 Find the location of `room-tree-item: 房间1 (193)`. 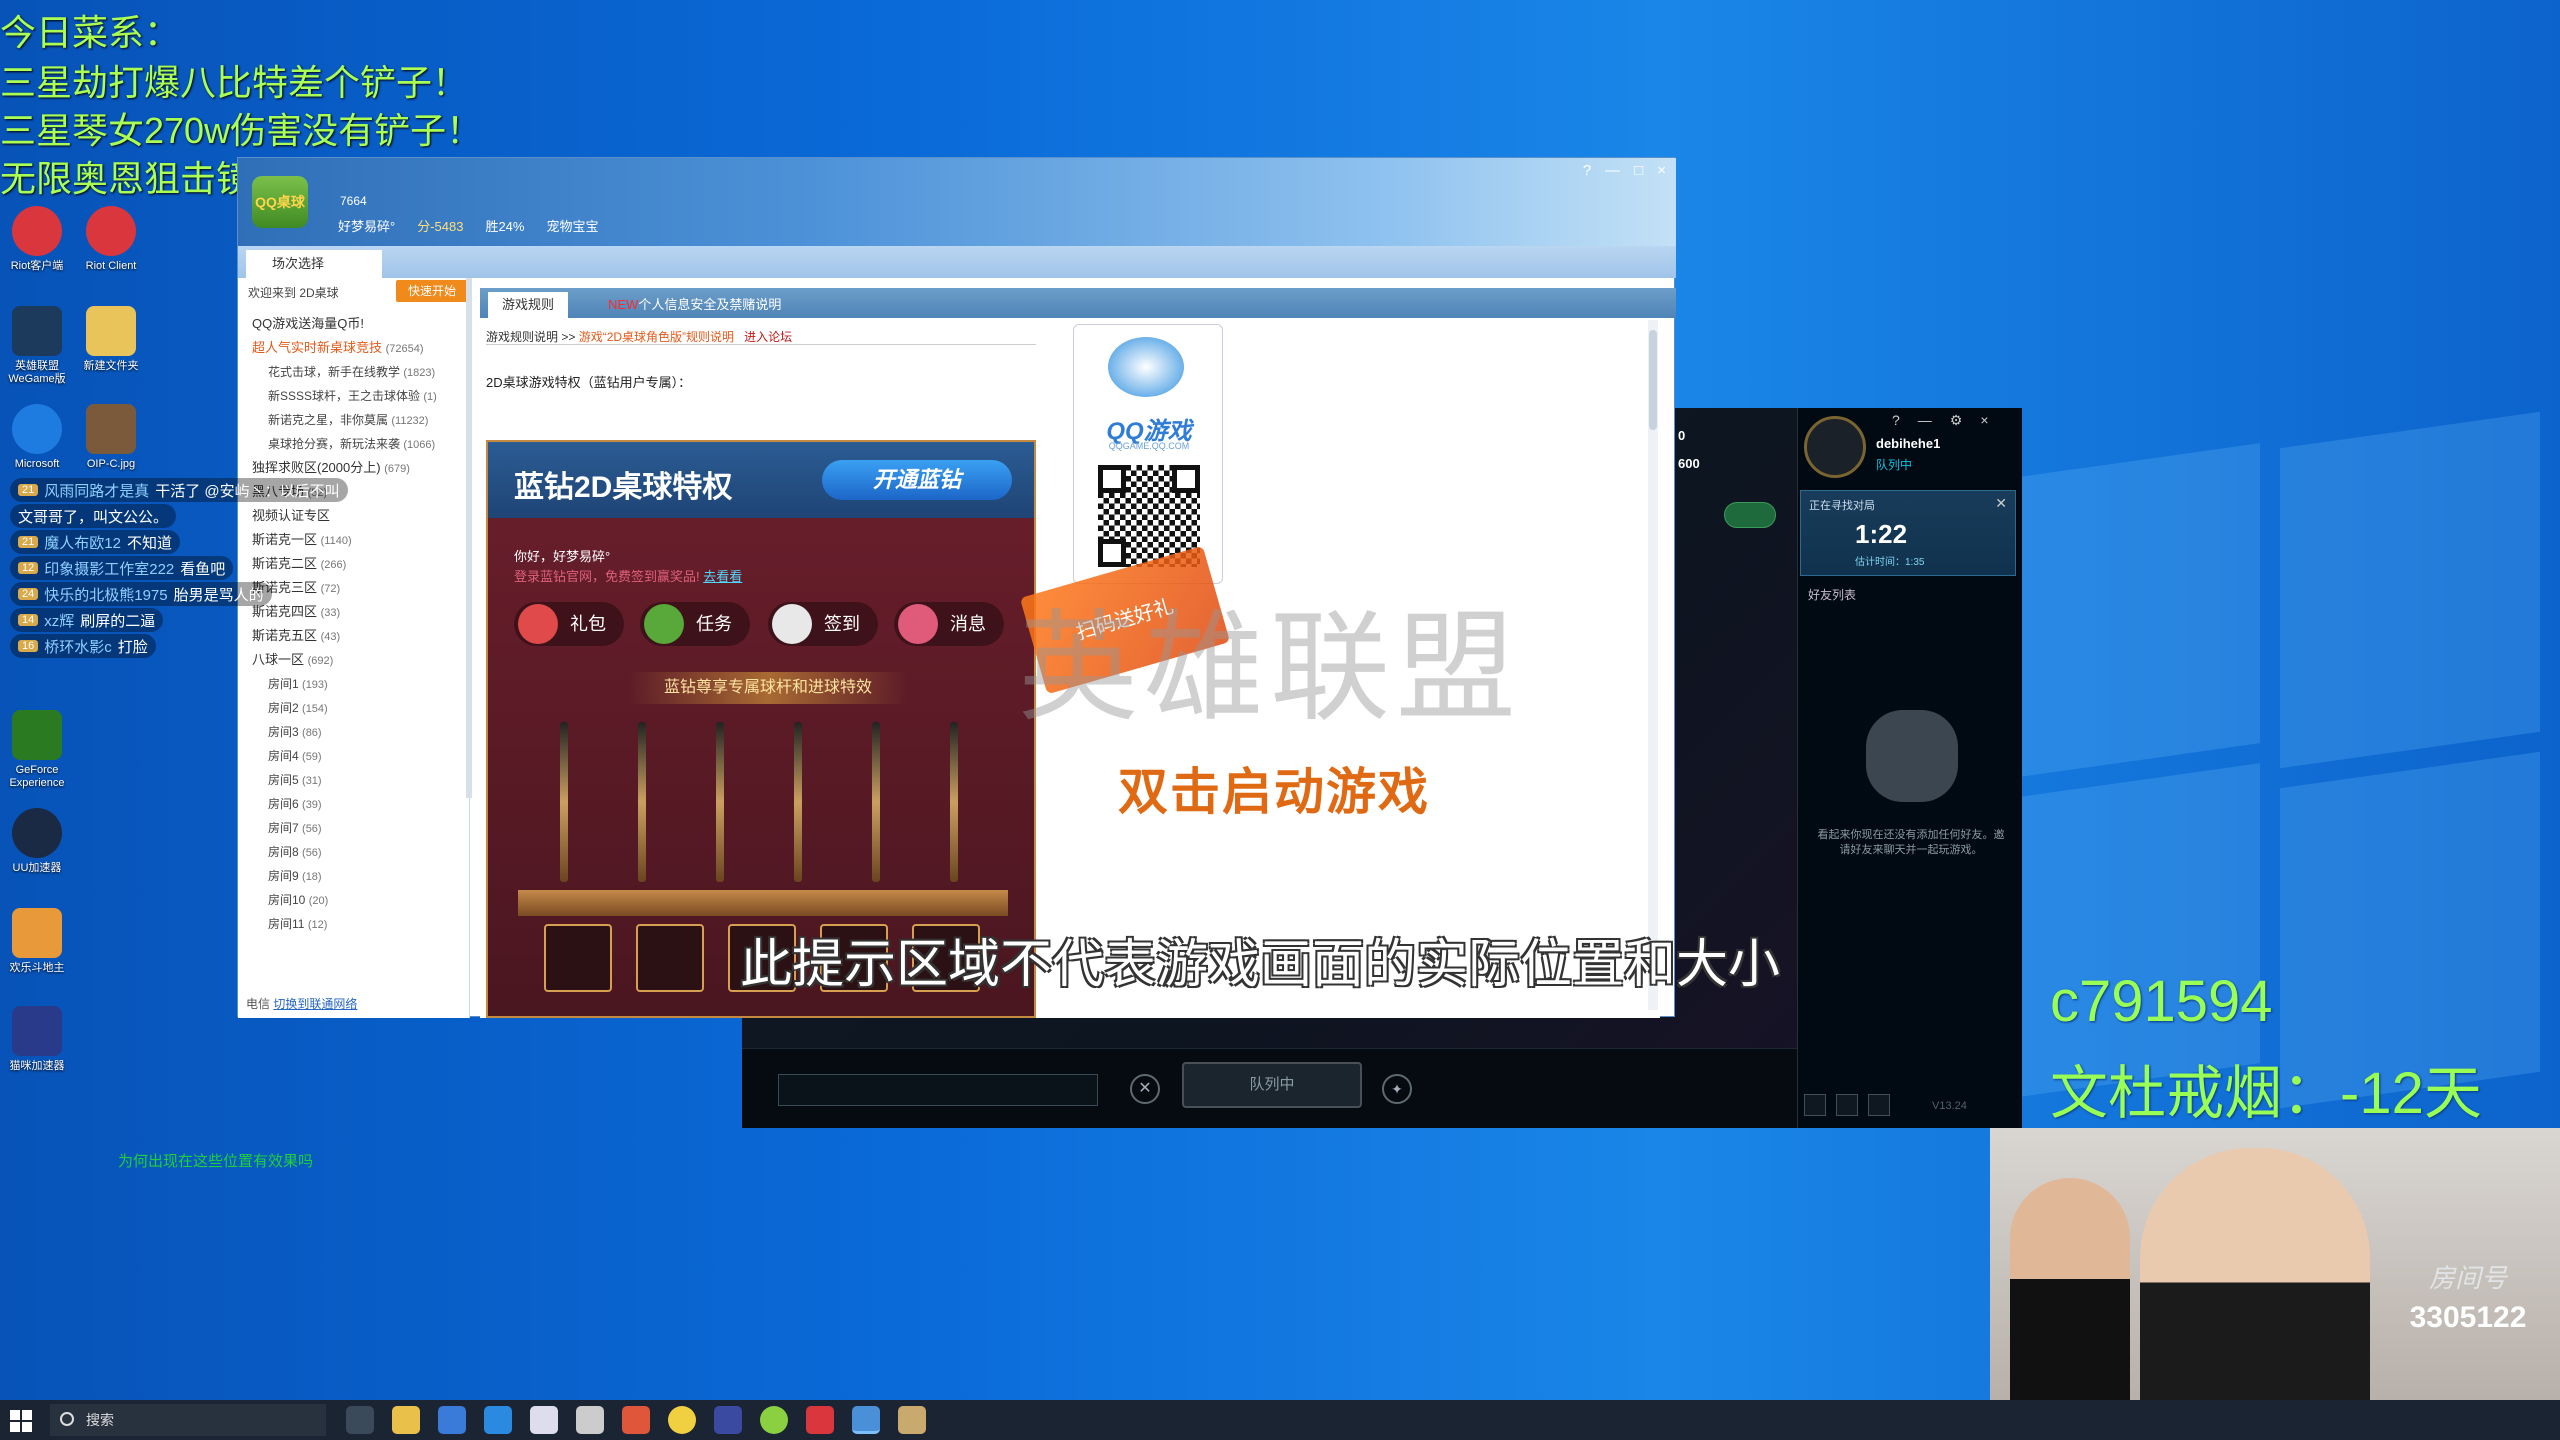

room-tree-item: 房间1 (193) is located at coordinates (354, 684).